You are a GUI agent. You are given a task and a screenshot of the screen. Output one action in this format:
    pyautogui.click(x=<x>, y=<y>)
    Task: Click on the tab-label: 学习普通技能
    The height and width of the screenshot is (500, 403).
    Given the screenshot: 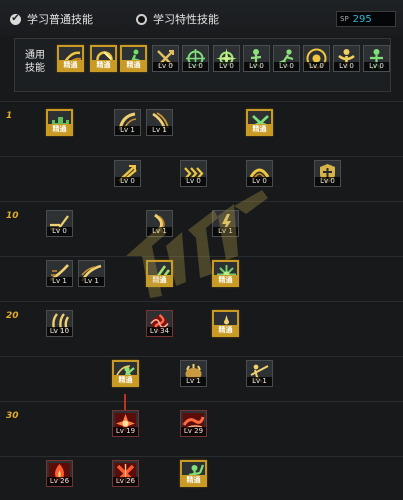 What is the action you would take?
    pyautogui.click(x=60, y=19)
    